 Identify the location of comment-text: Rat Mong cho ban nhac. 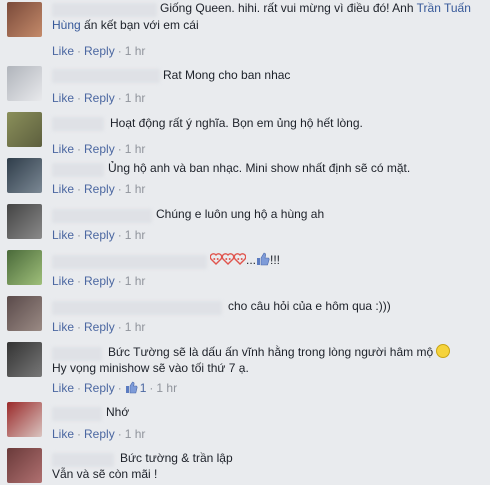
(227, 75).